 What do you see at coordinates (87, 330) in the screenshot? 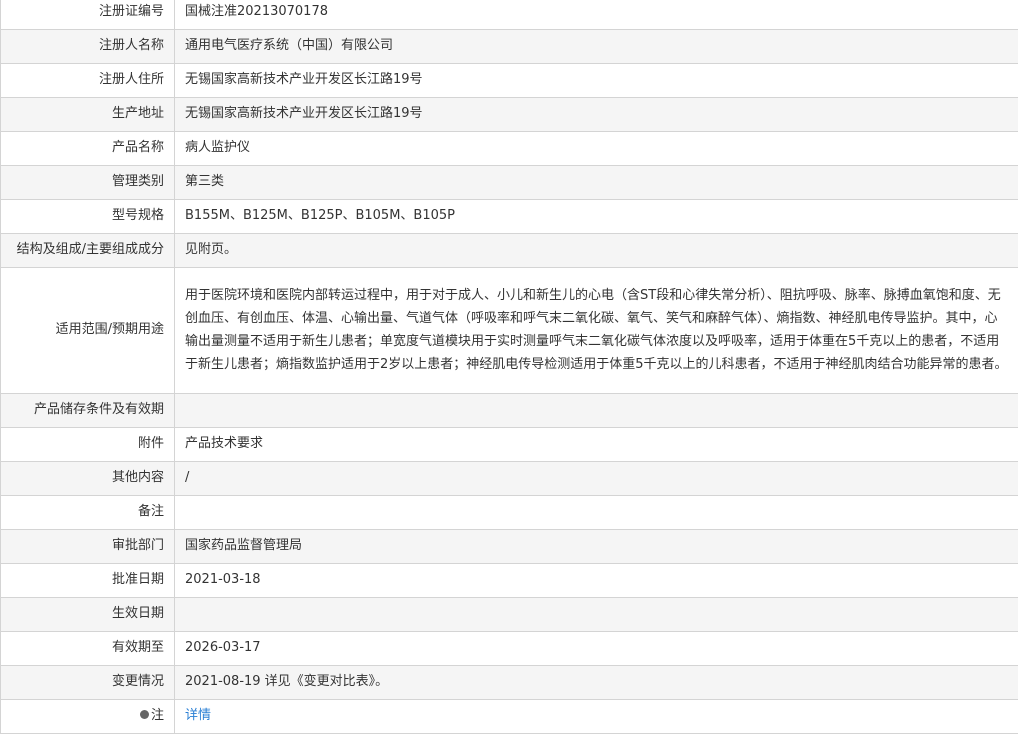
I see `row-label: 适用范围/预期用途` at bounding box center [87, 330].